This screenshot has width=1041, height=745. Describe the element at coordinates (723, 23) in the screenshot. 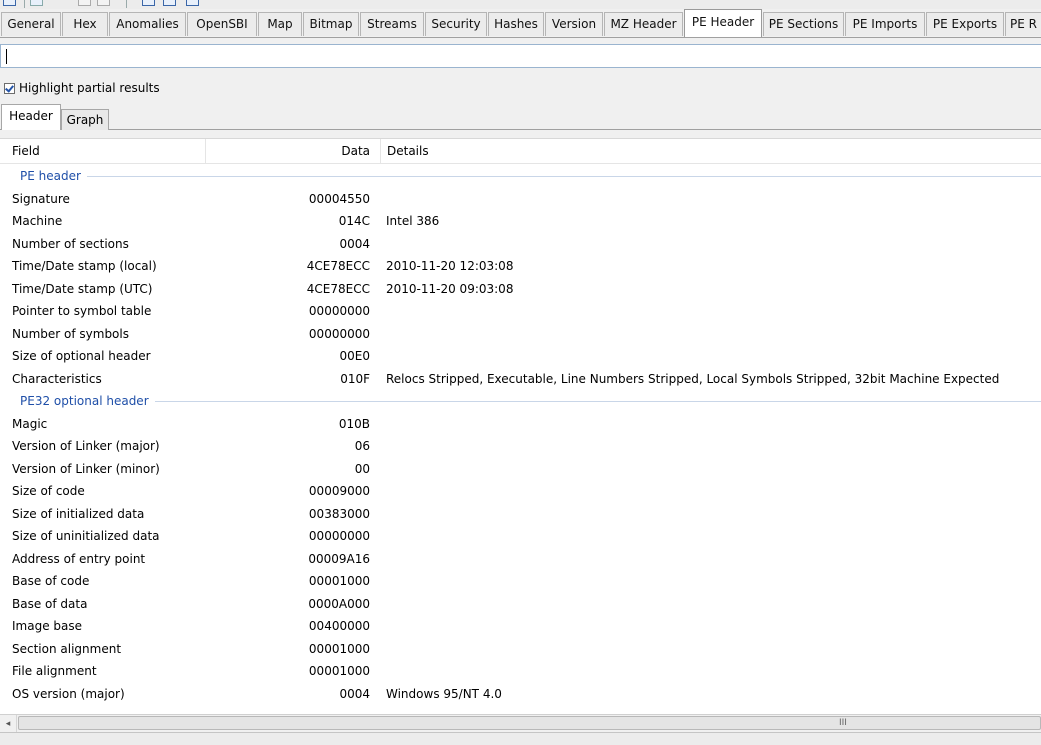

I see `tab-pe-header: PE Header` at that location.